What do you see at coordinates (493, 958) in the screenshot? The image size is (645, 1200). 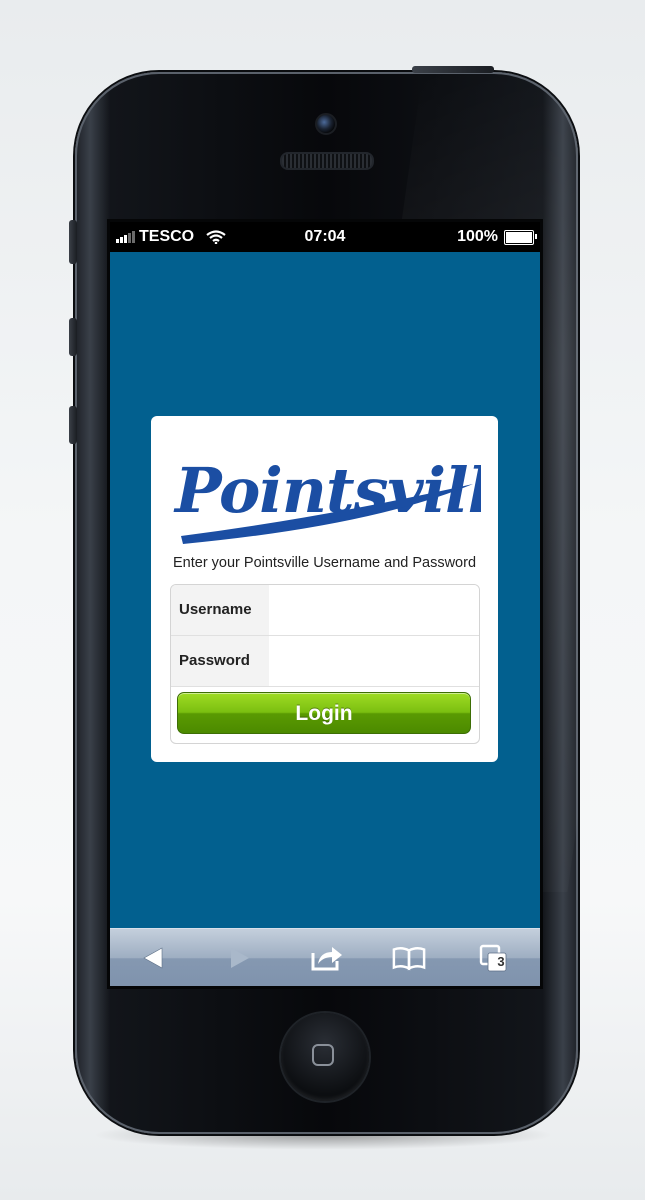 I see `tabs-button: 3` at bounding box center [493, 958].